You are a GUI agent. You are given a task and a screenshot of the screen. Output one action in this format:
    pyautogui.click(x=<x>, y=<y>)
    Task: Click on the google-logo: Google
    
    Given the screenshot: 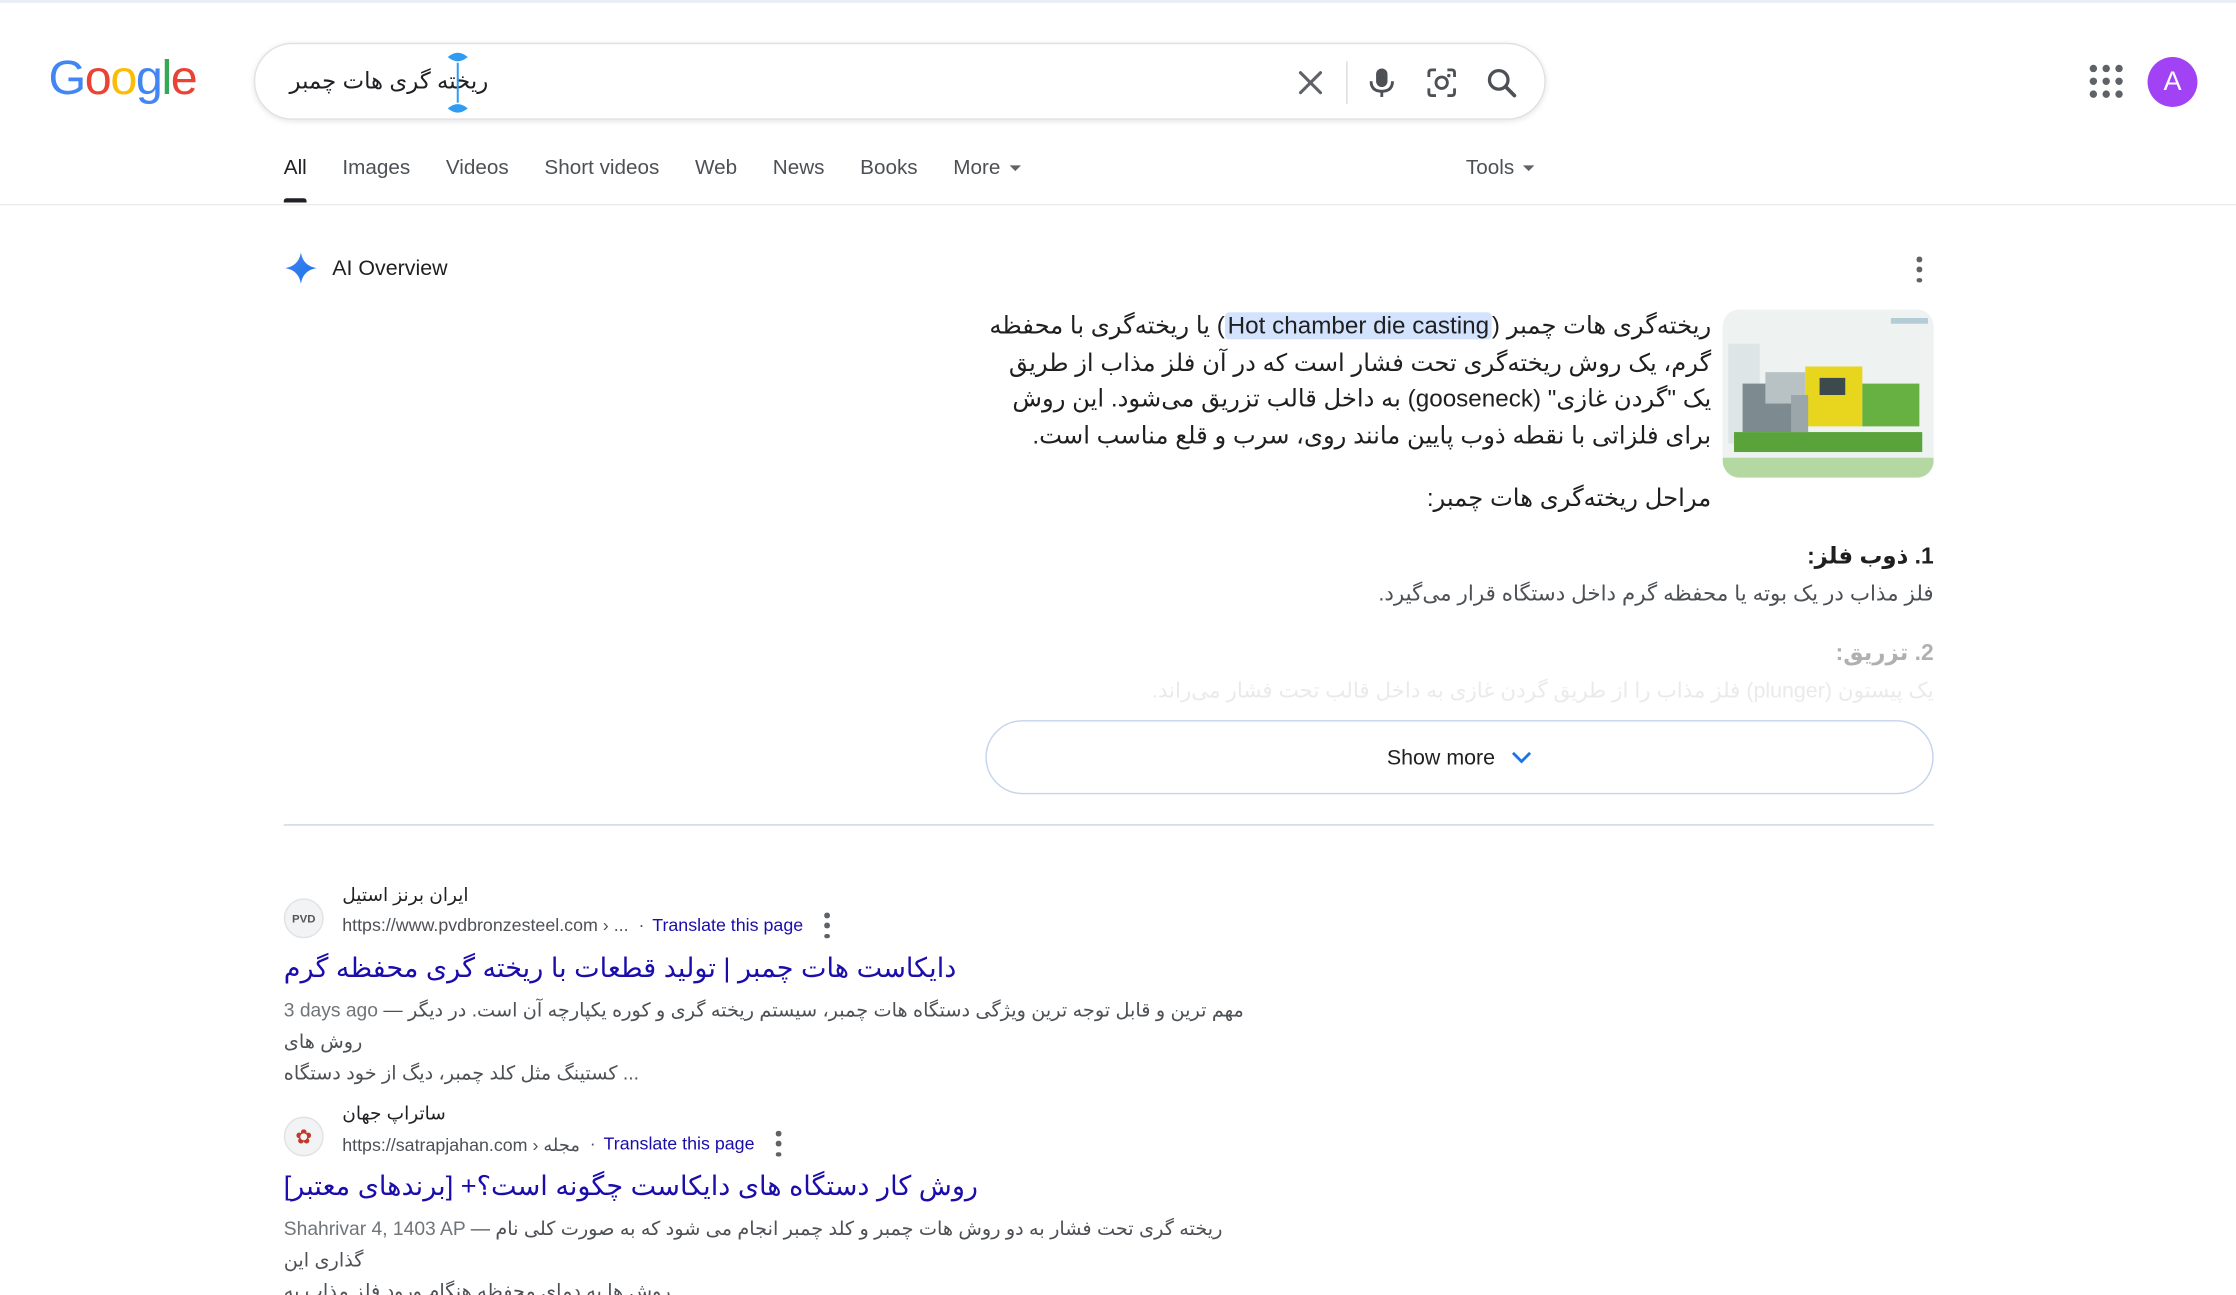 What is the action you would take?
    pyautogui.click(x=123, y=79)
    